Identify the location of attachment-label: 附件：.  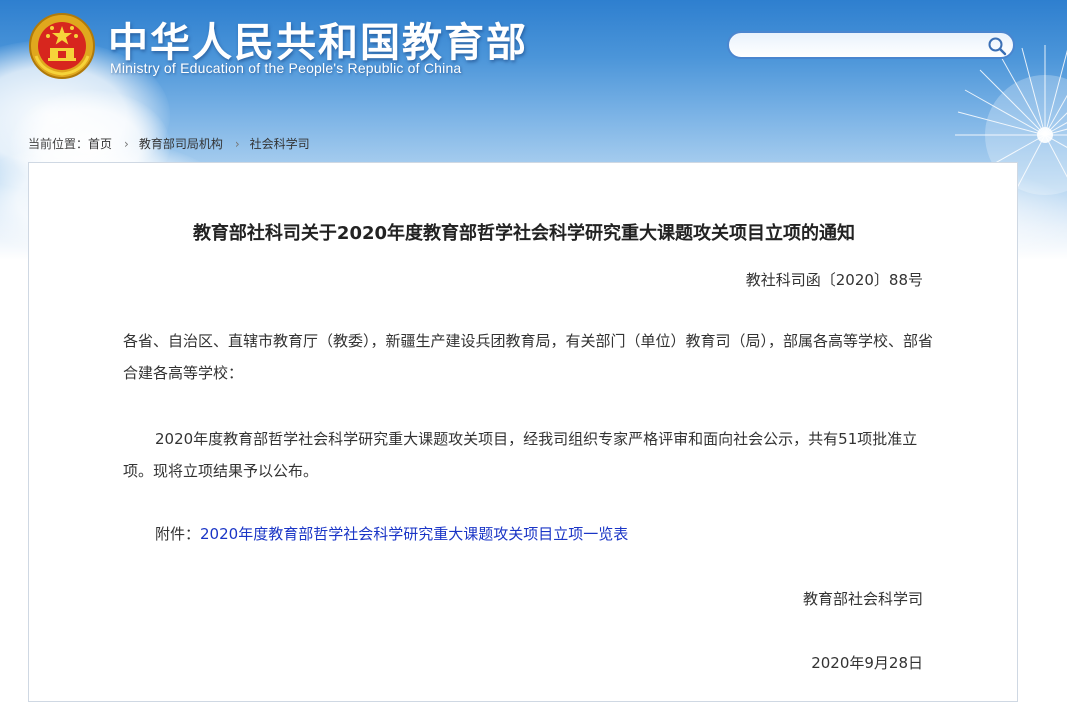
(178, 534).